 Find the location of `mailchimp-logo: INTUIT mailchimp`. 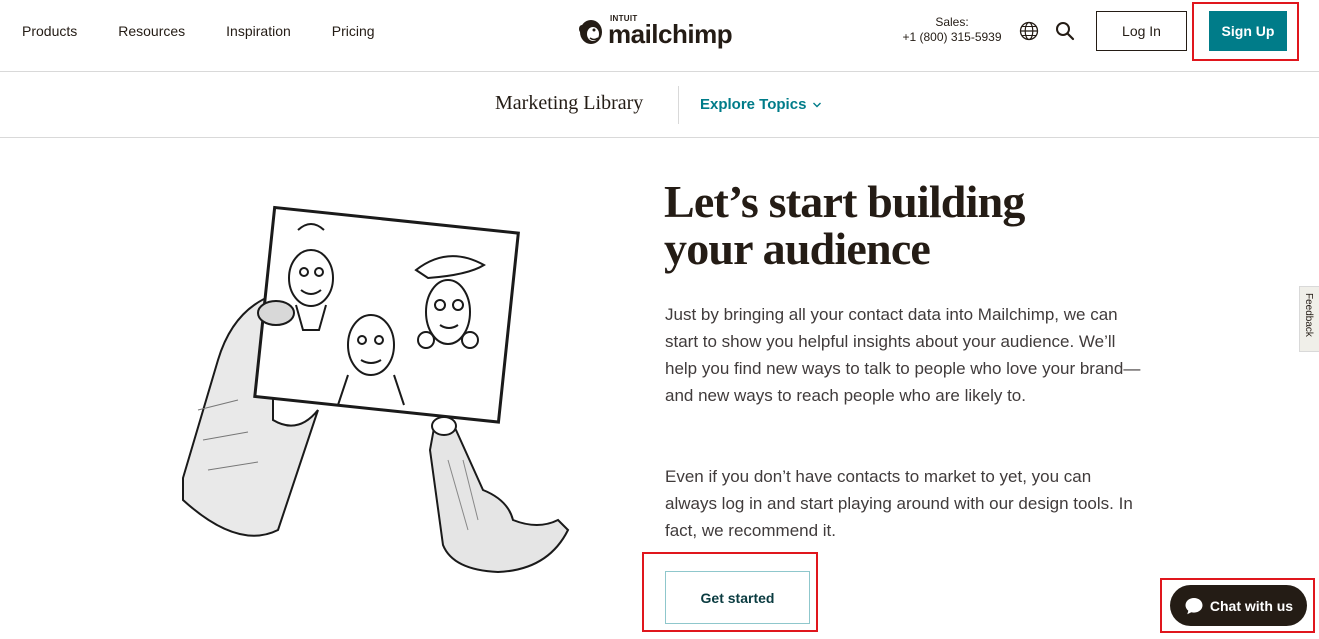

mailchimp-logo: INTUIT mailchimp is located at coordinates (654, 31).